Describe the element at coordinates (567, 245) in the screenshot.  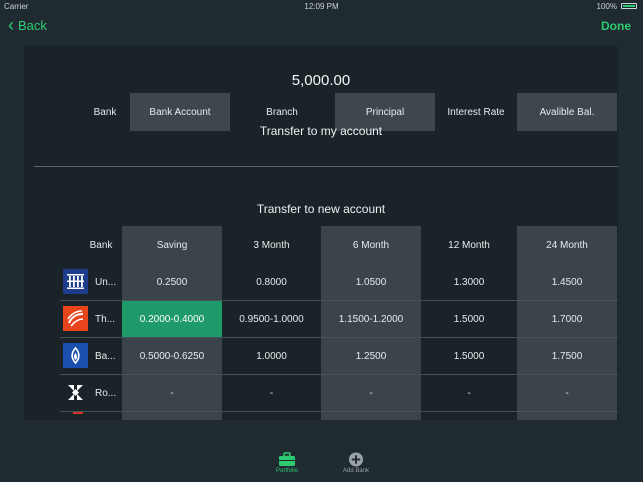
I see `table-header-24-month: 24 Month` at that location.